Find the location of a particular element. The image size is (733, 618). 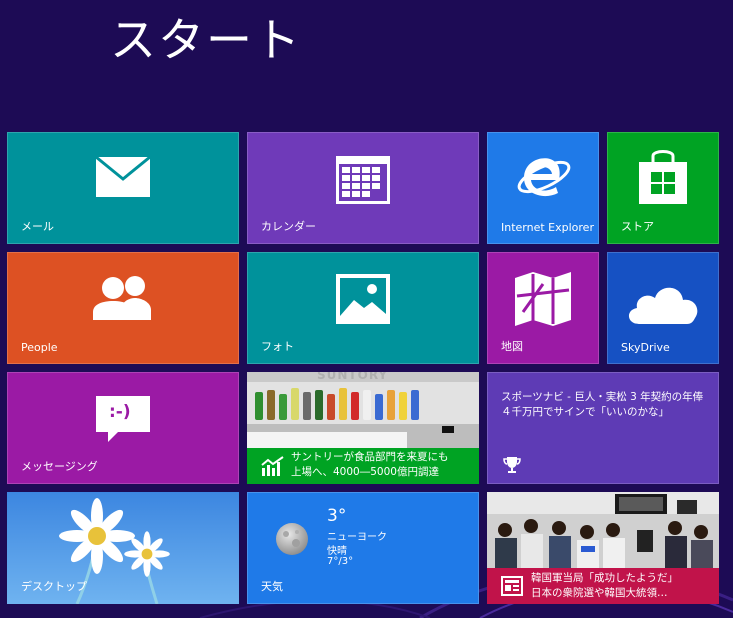

weather-temperature: 3° is located at coordinates (337, 516).